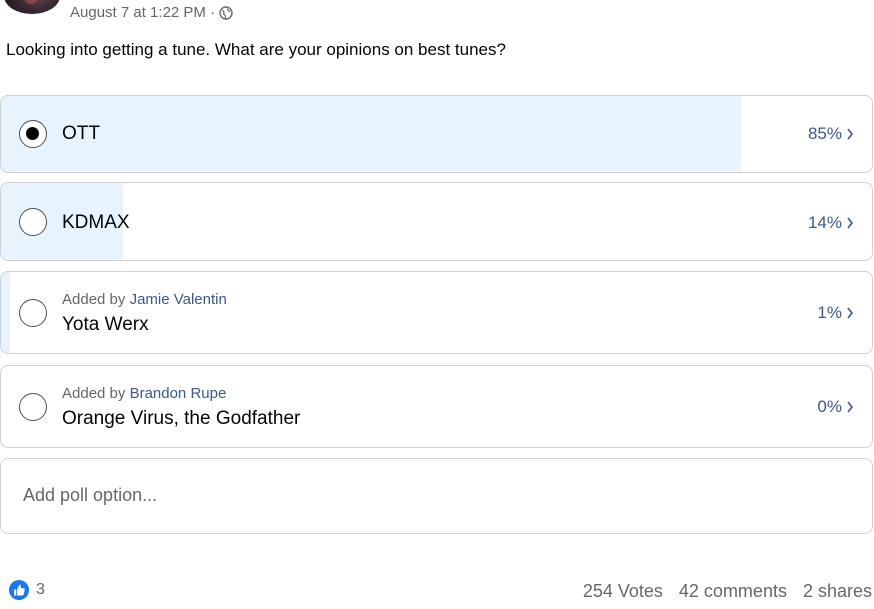 The width and height of the screenshot is (874, 609). I want to click on poll-option-percent: 14%, so click(831, 223).